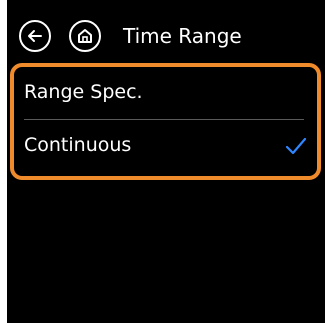 The width and height of the screenshot is (325, 323). I want to click on page-title: Time Range, so click(182, 36).